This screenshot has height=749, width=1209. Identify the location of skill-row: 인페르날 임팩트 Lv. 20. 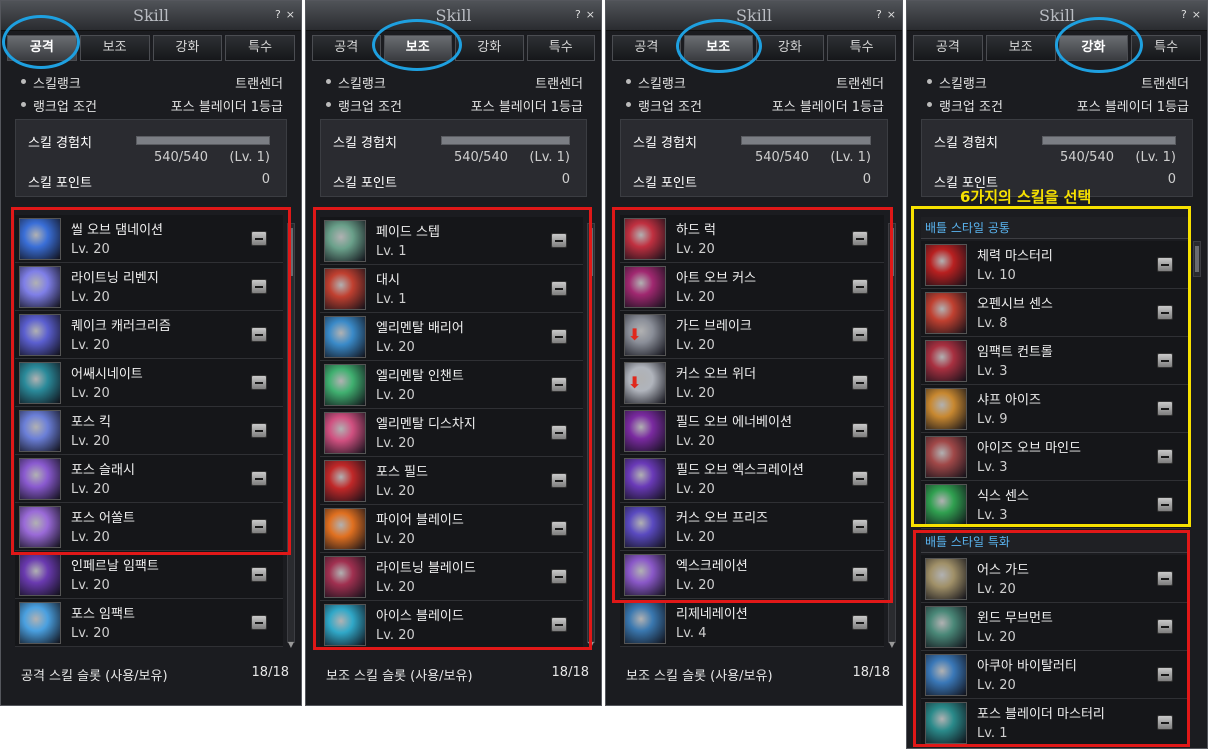
(149, 575).